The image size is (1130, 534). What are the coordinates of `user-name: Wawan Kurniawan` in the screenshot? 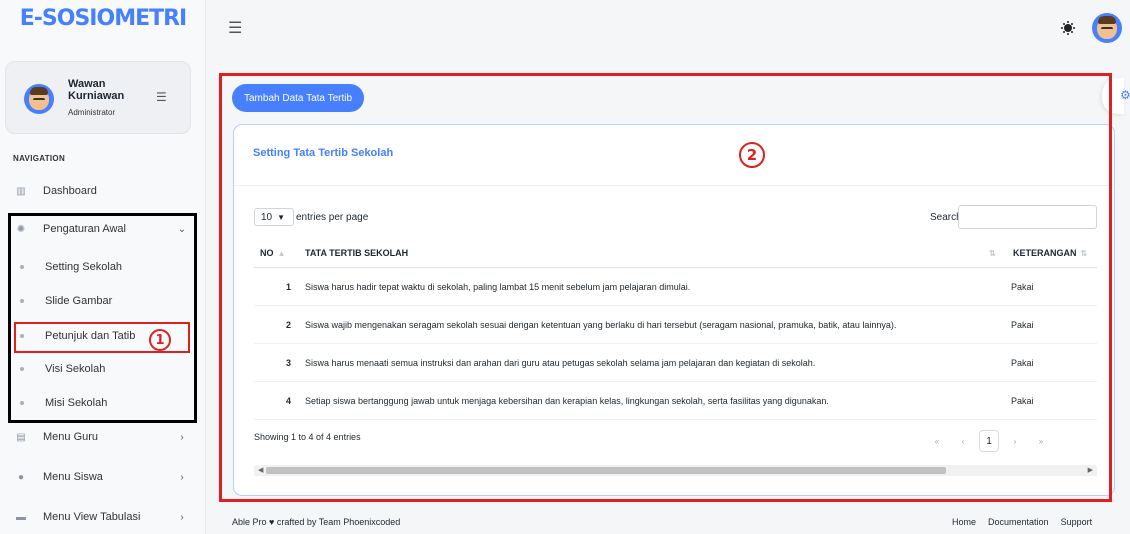 It's located at (96, 90).